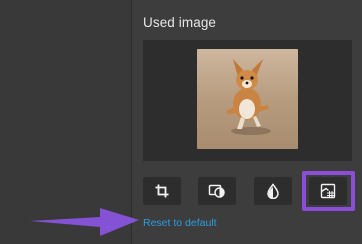 This screenshot has width=362, height=244. I want to click on replace-image-button, so click(217, 191).